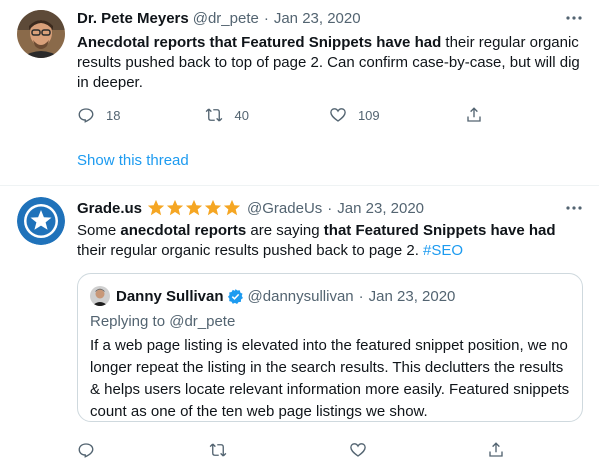 The width and height of the screenshot is (599, 471). What do you see at coordinates (227, 115) in the screenshot?
I see `retweet-button: 40` at bounding box center [227, 115].